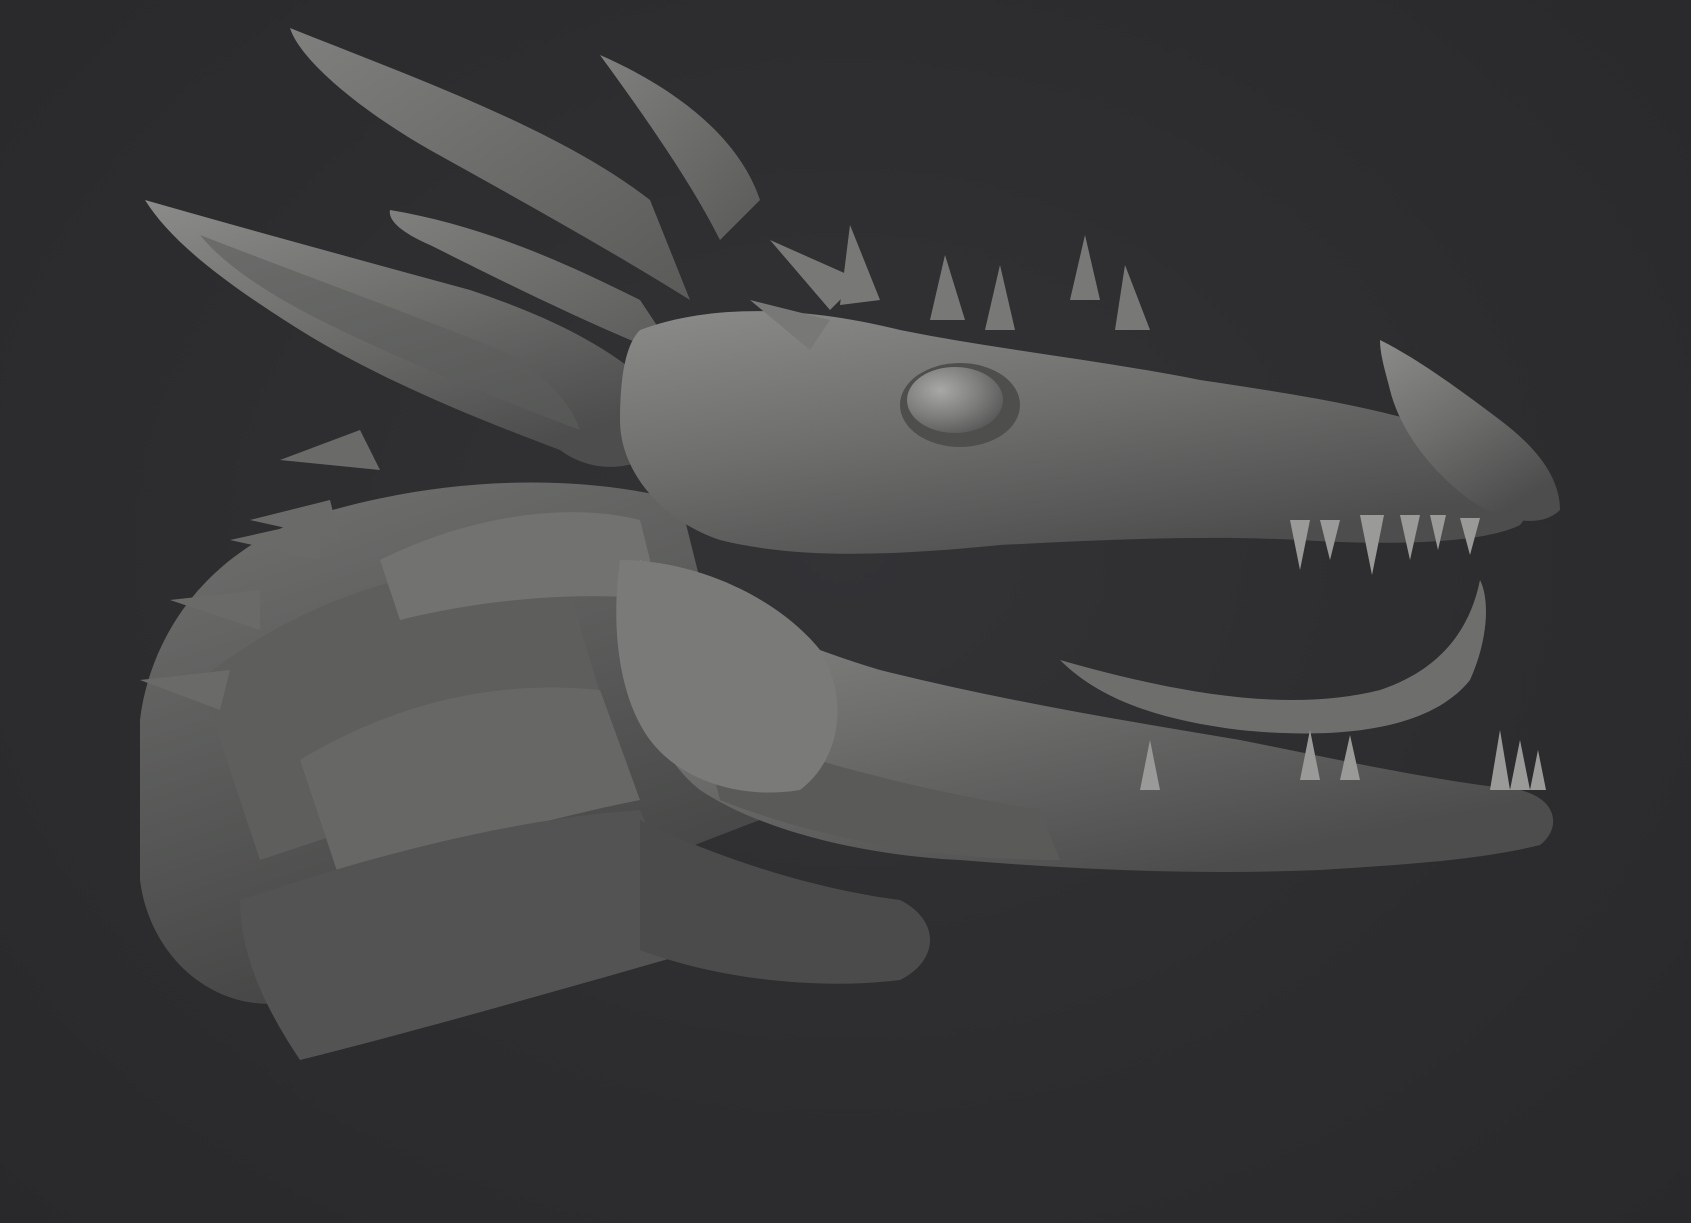 Image resolution: width=1691 pixels, height=1223 pixels. What do you see at coordinates (950, 287) in the screenshot?
I see `brow-spikes` at bounding box center [950, 287].